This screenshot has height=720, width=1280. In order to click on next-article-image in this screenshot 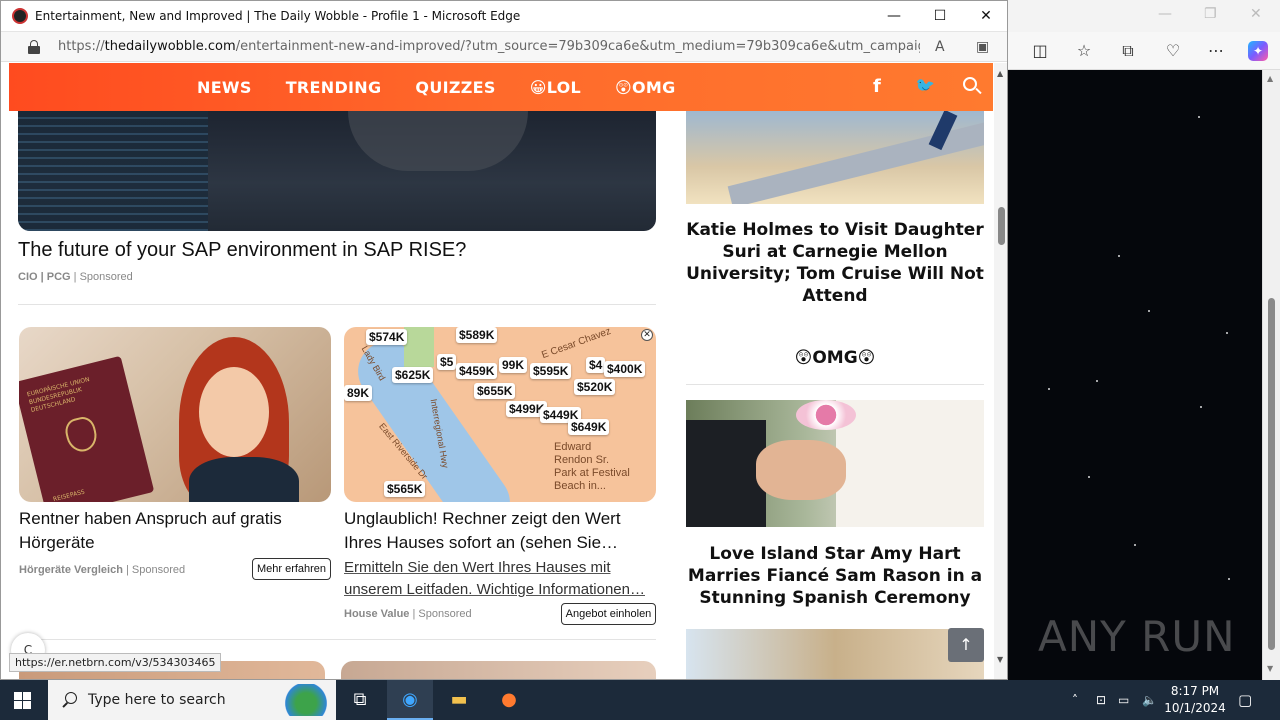, I will do `click(835, 654)`.